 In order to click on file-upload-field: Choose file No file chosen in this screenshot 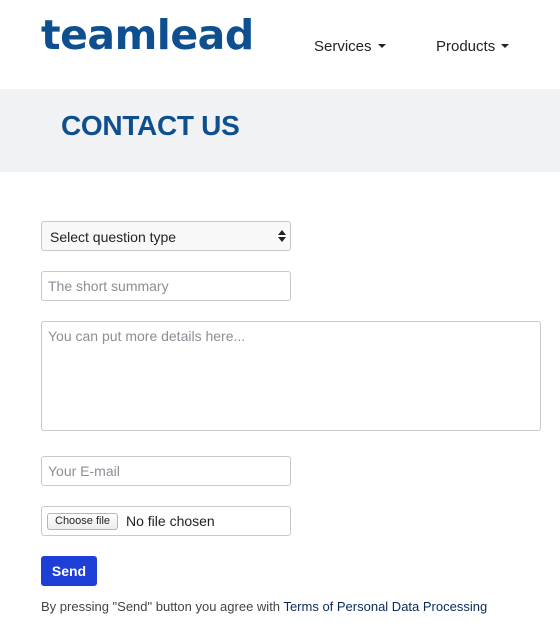, I will do `click(166, 521)`.